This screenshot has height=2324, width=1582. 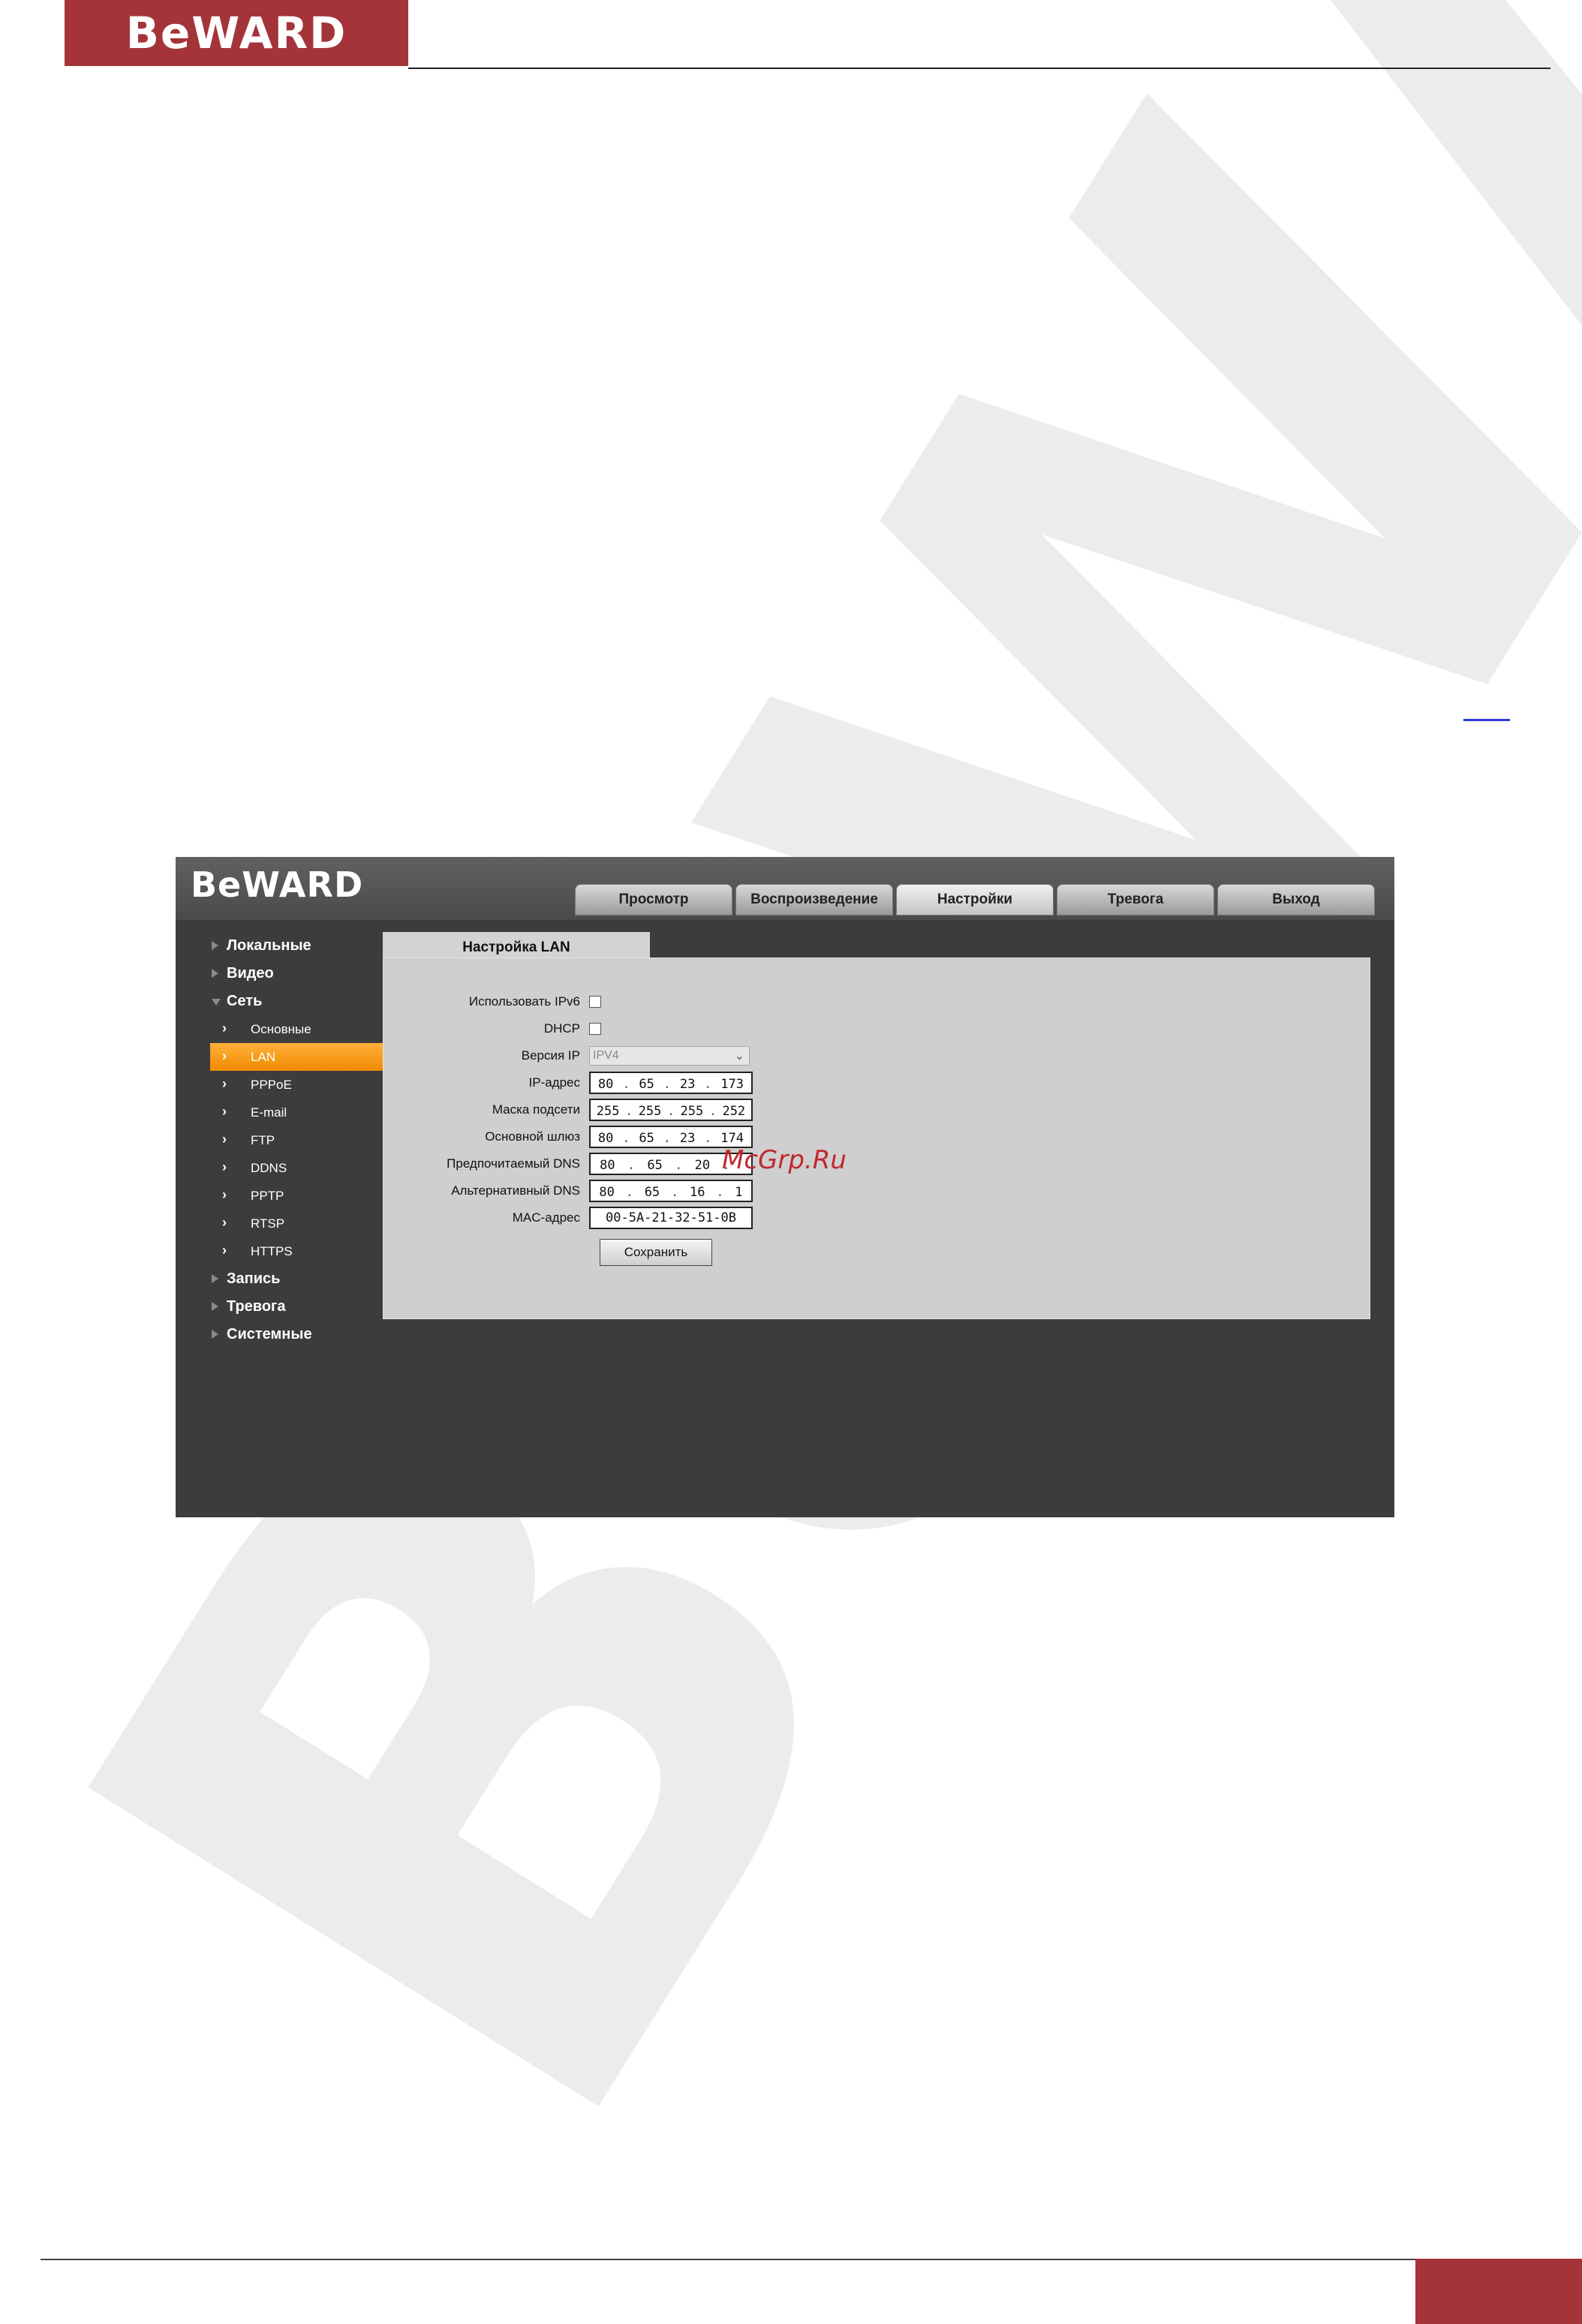 I want to click on watermark-text: McGrp.Ru, so click(x=784, y=1160).